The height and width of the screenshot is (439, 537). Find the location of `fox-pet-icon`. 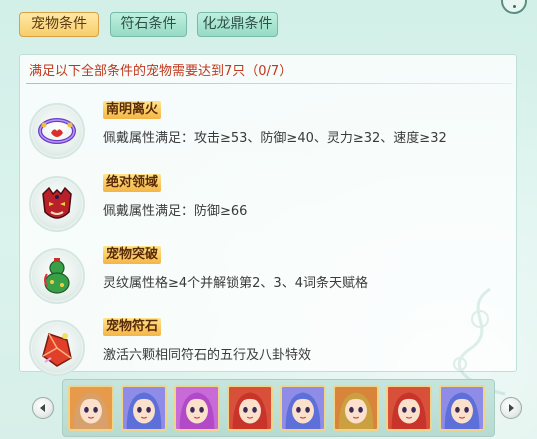

fox-pet-icon is located at coordinates (91, 408).